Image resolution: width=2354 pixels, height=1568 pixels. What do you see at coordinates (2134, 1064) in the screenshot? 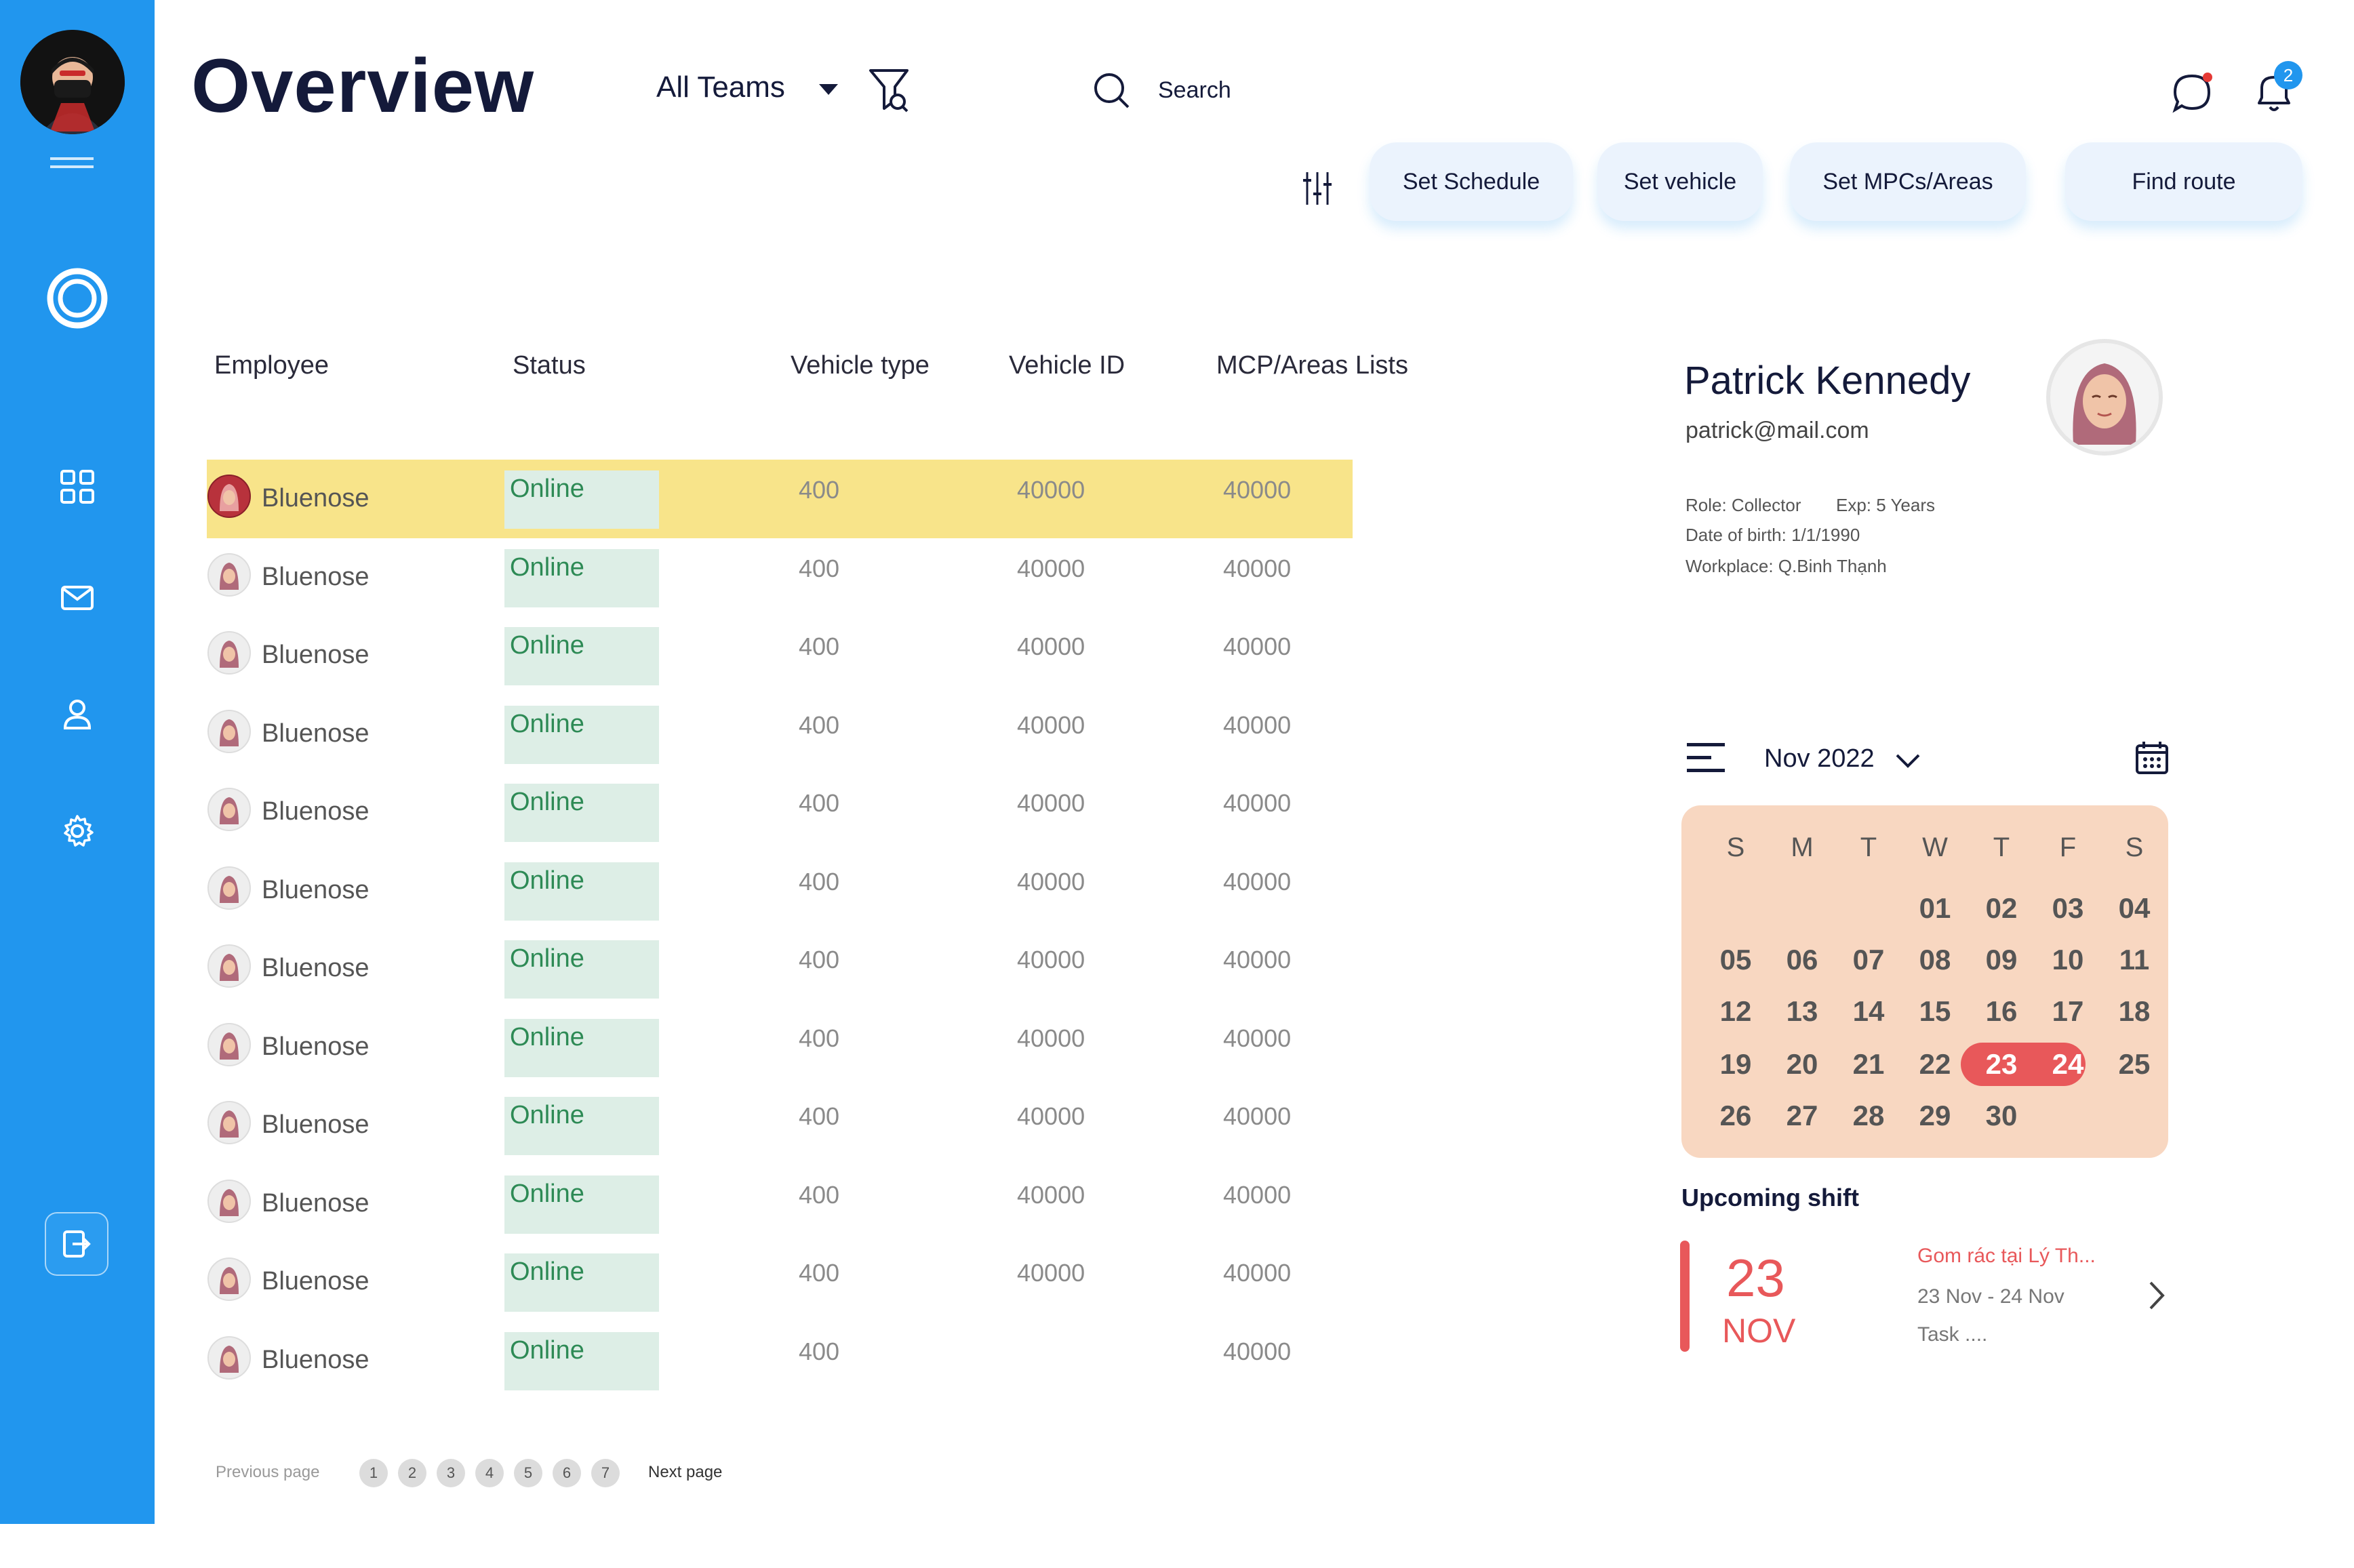
I see `calendar-day: 25` at bounding box center [2134, 1064].